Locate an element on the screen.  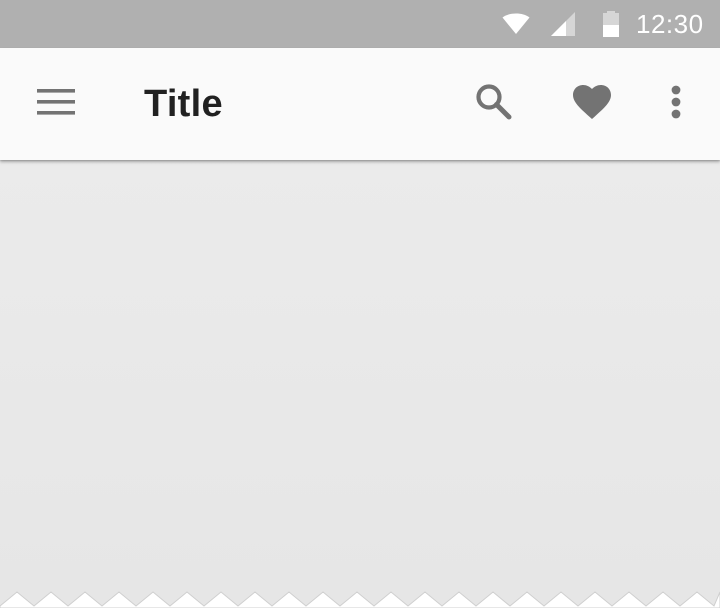
favorite-button is located at coordinates (592, 104).